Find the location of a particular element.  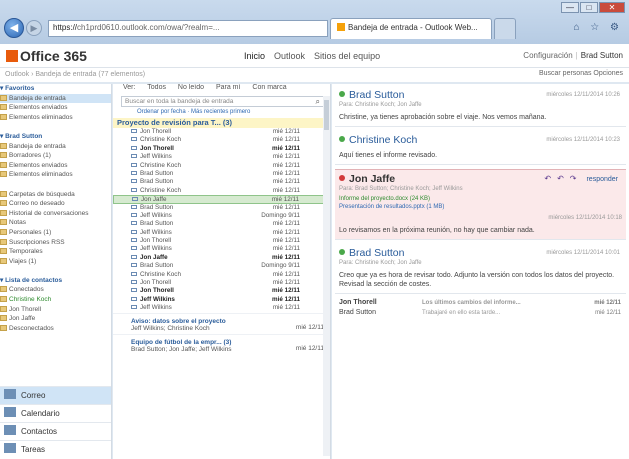

calendar-icon is located at coordinates (10, 412).